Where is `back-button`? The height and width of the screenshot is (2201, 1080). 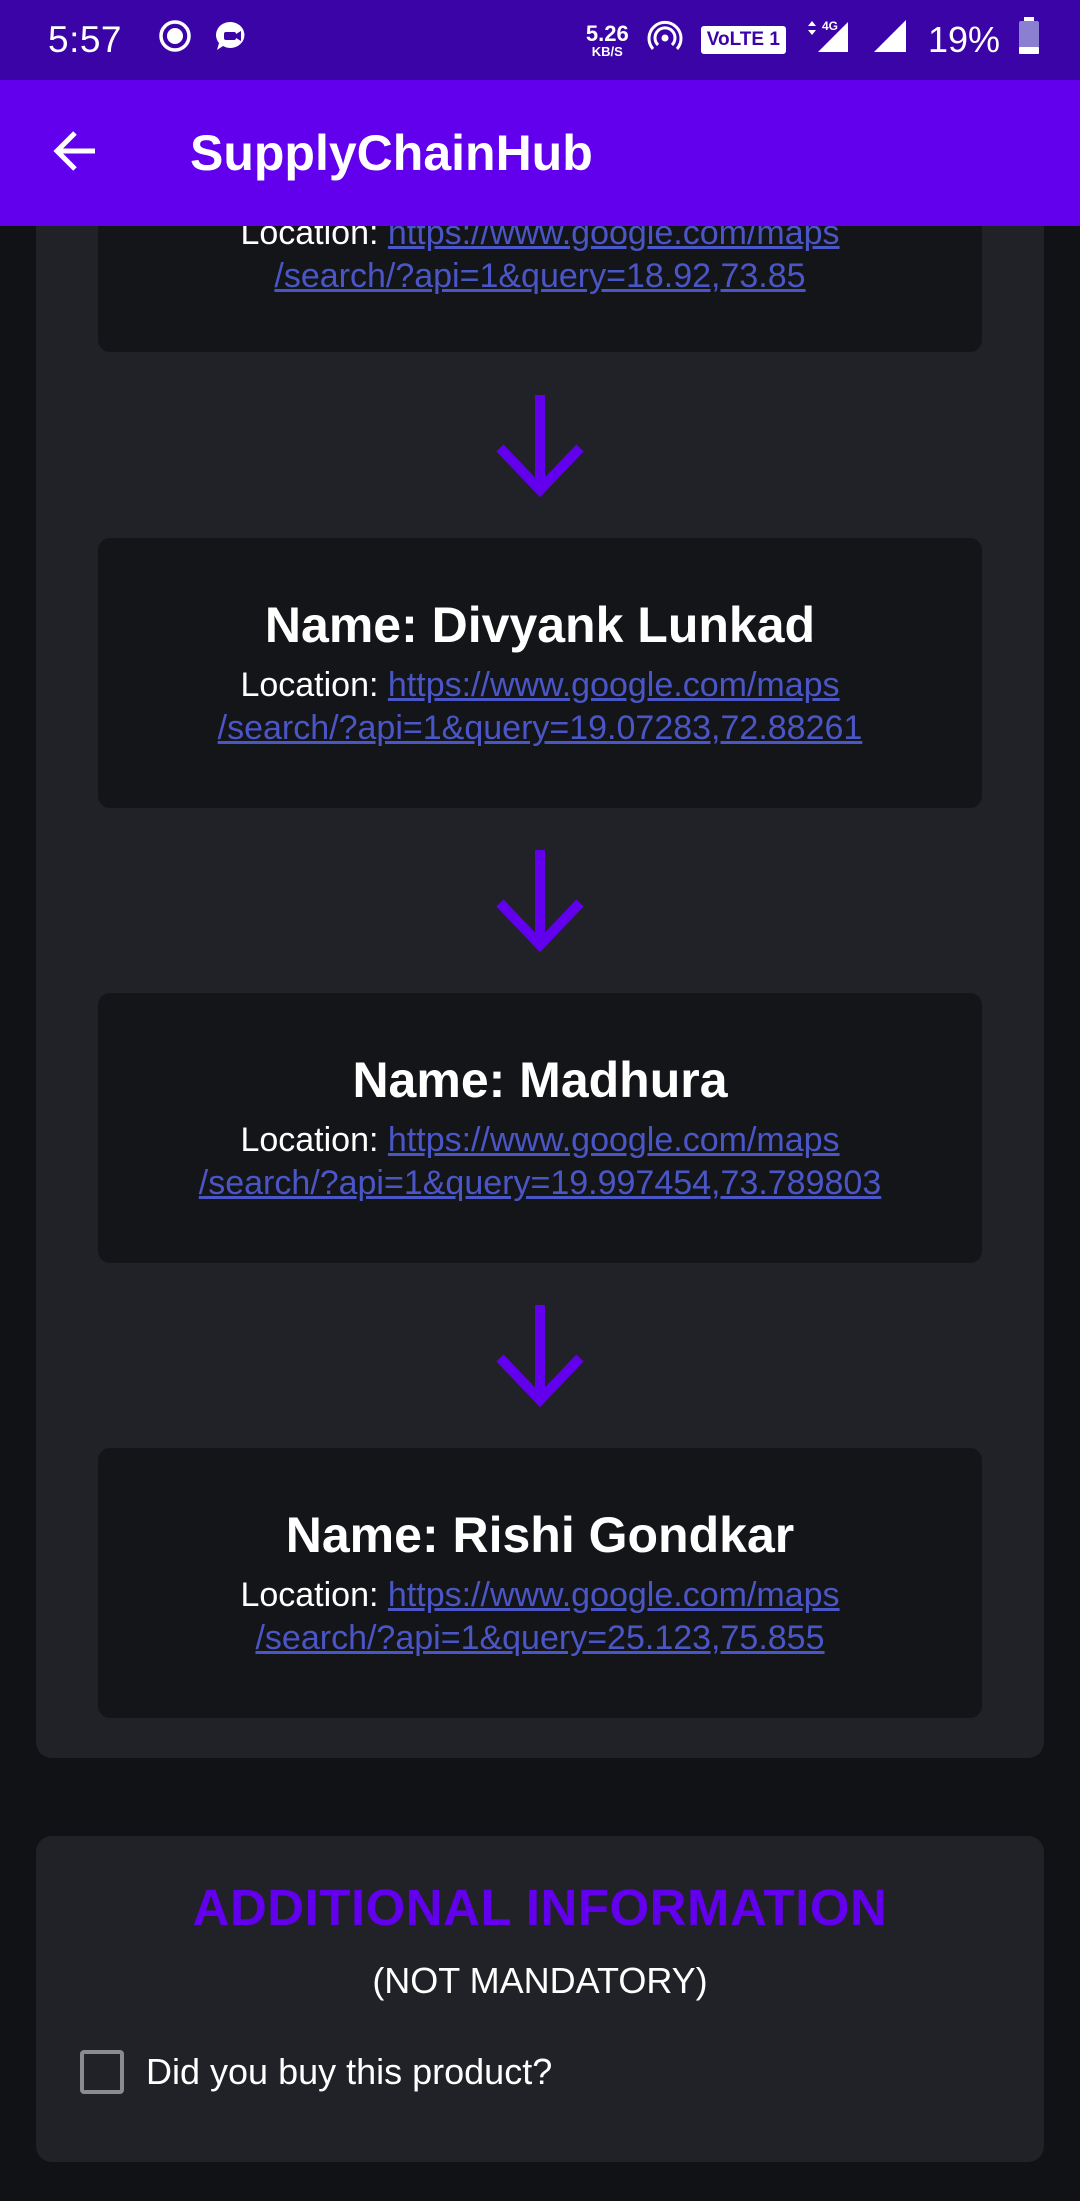
back-button is located at coordinates (75, 153).